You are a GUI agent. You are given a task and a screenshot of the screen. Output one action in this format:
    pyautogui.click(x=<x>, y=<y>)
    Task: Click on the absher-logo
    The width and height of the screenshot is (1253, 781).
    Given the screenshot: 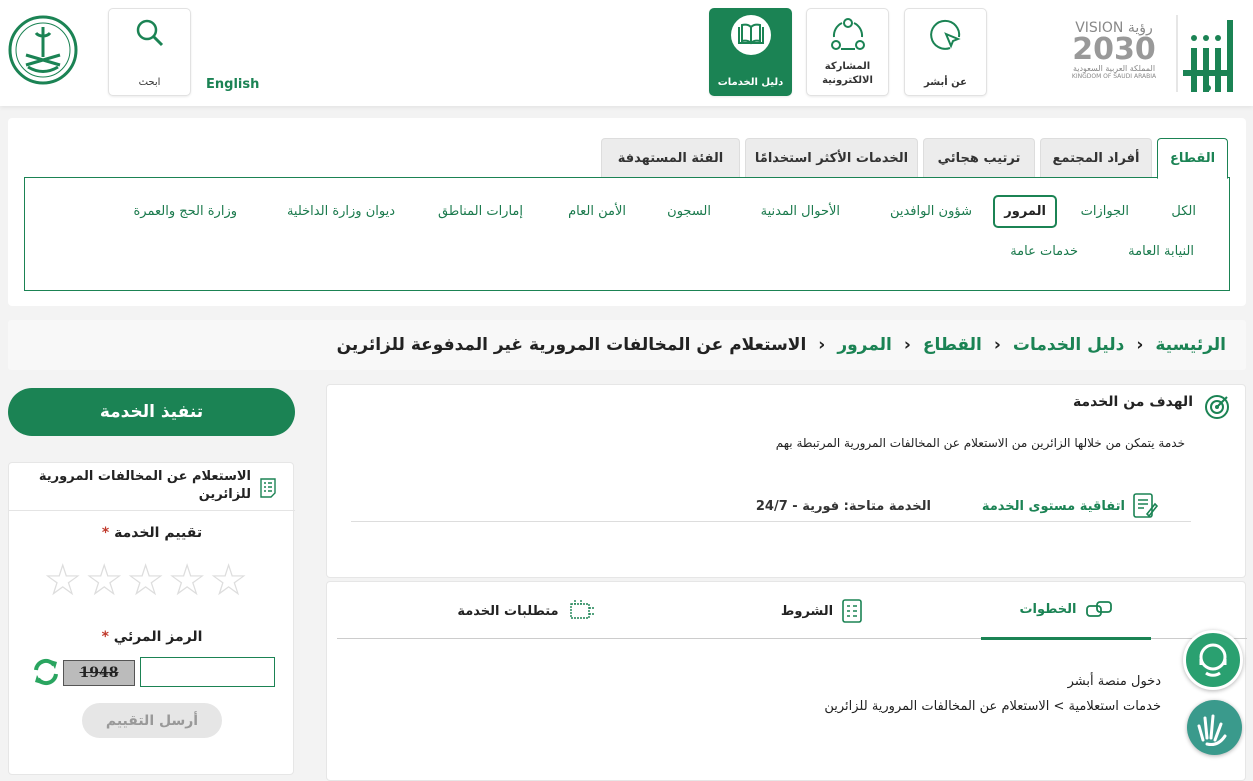 What is the action you would take?
    pyautogui.click(x=1209, y=52)
    